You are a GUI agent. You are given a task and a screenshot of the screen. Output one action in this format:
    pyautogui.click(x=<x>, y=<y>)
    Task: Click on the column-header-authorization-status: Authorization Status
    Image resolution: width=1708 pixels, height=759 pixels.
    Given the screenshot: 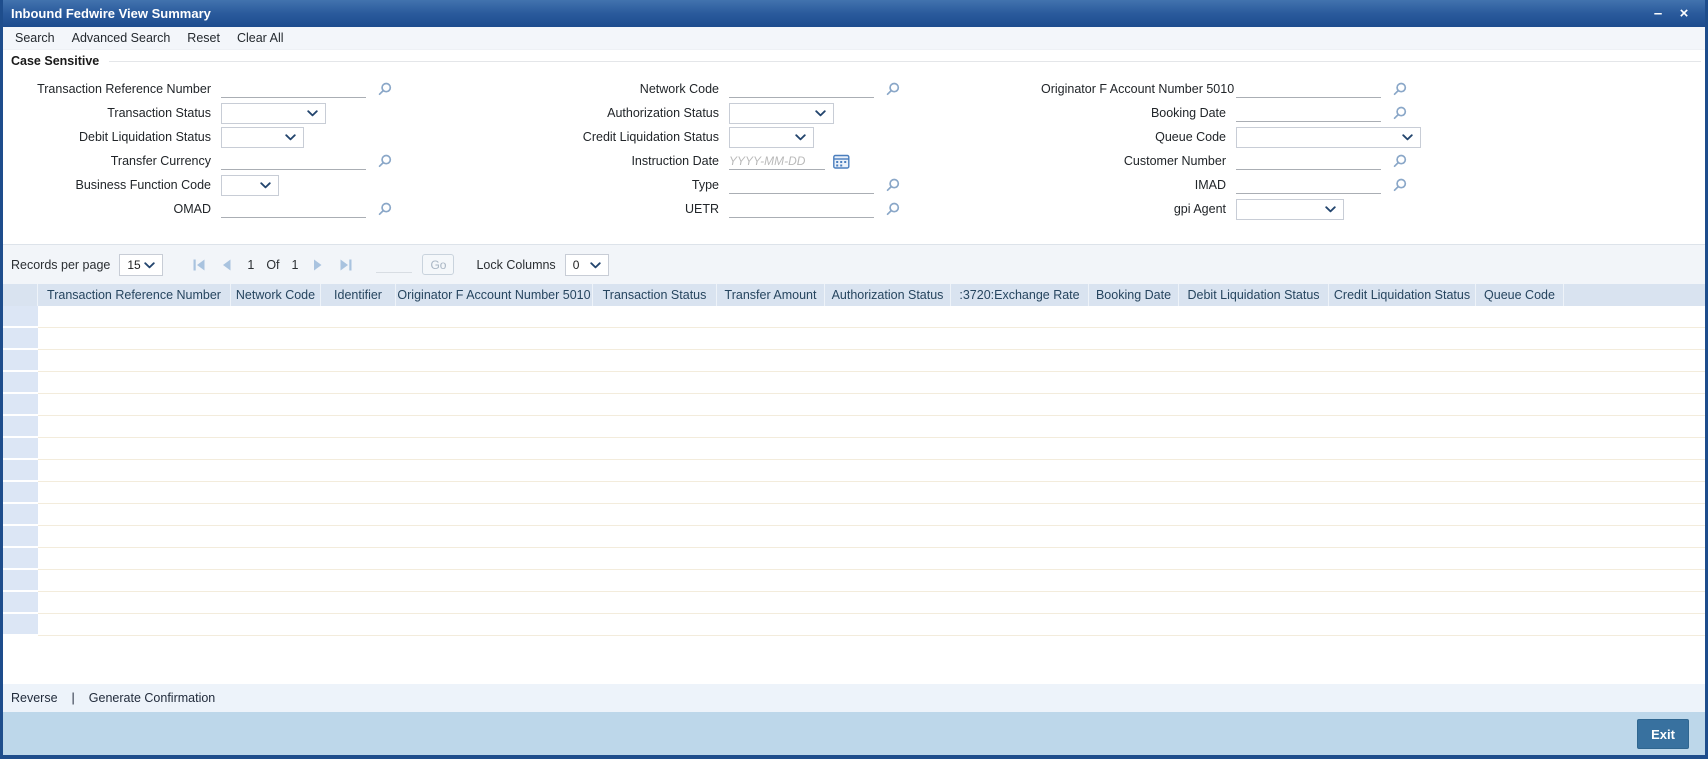 What is the action you would take?
    pyautogui.click(x=888, y=295)
    